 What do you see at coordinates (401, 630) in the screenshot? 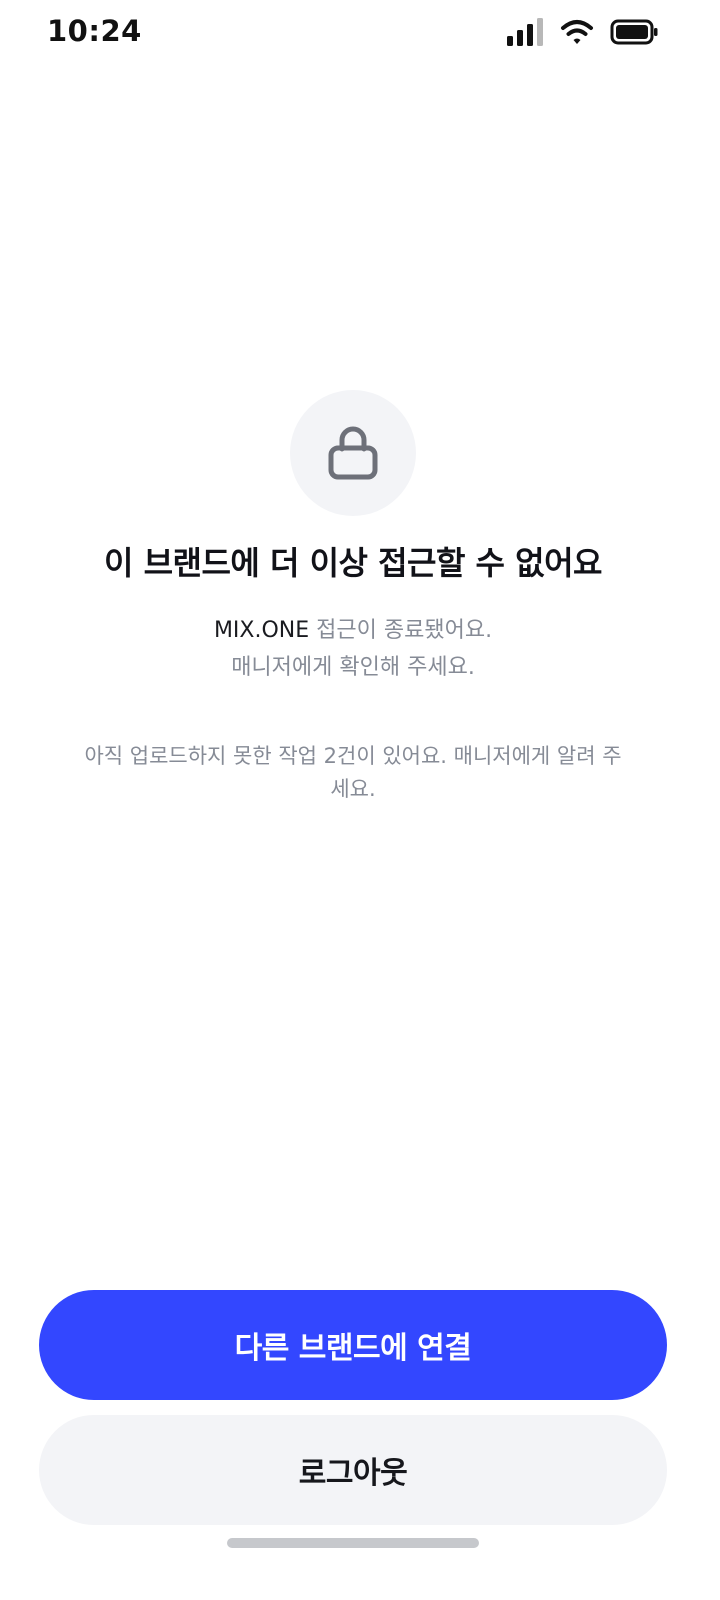
I see `subtitle-line-1-text: 접근이 종료됐어요.` at bounding box center [401, 630].